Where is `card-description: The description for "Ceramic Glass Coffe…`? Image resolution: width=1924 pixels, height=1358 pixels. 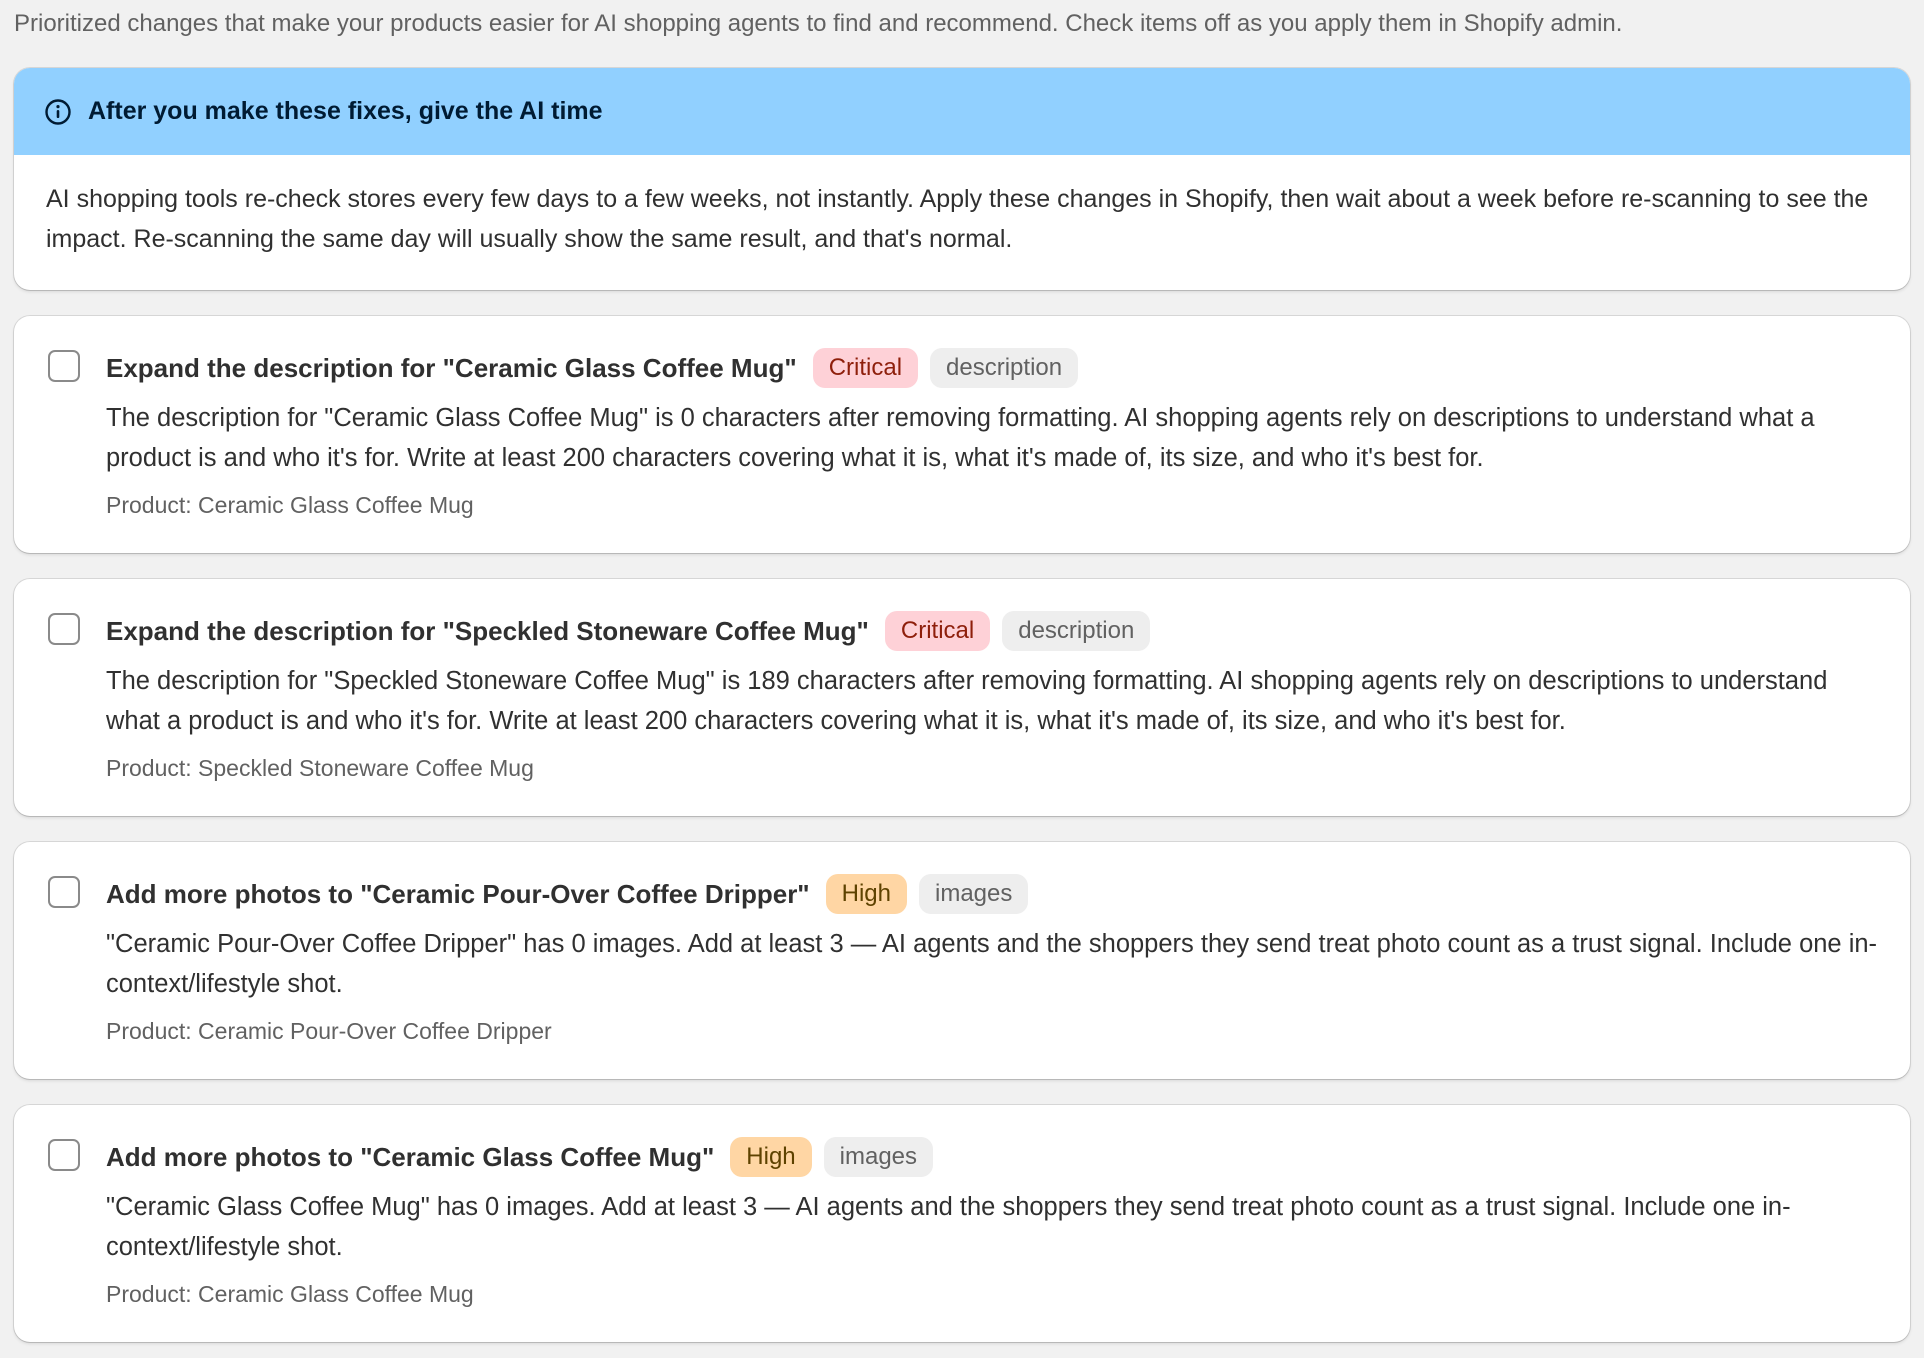 card-description: The description for "Ceramic Glass Coffe… is located at coordinates (960, 438).